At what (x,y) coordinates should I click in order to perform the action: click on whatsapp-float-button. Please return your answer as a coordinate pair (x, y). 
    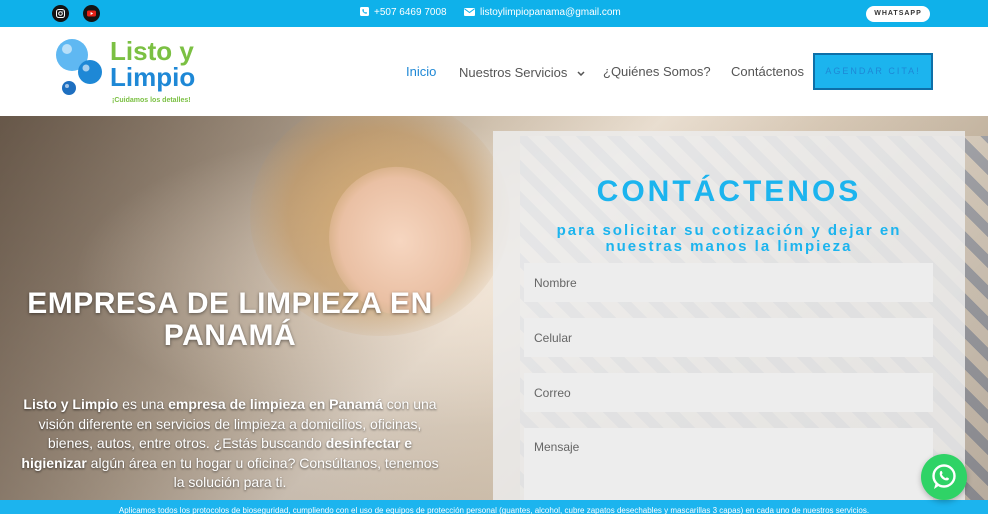
    Looking at the image, I should click on (944, 477).